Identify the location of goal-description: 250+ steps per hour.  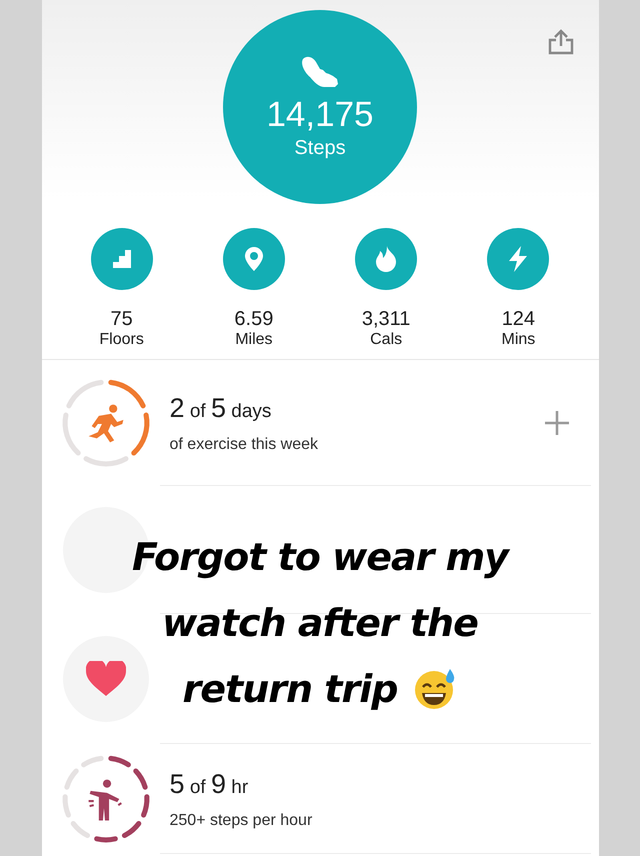
(242, 821).